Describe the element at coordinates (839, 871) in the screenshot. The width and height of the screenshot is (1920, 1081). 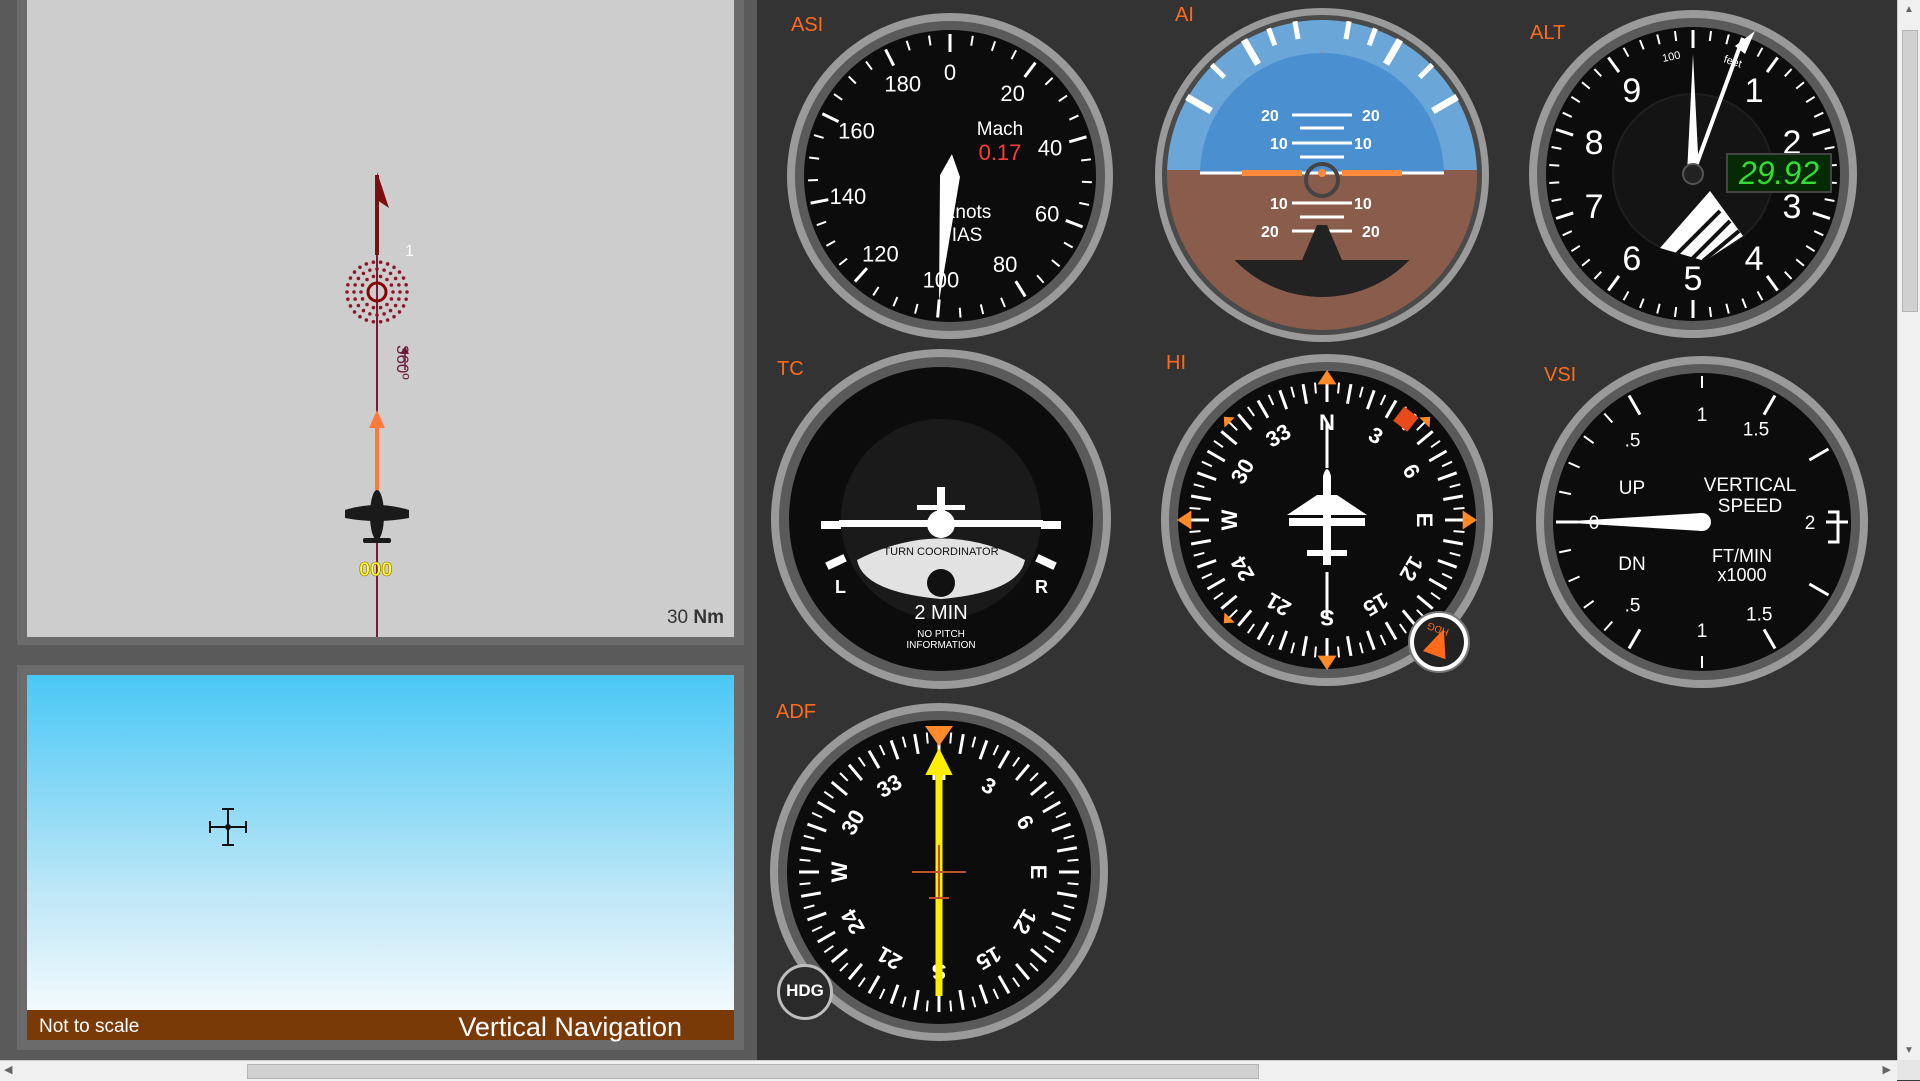
I see `adf-rose-label: W` at that location.